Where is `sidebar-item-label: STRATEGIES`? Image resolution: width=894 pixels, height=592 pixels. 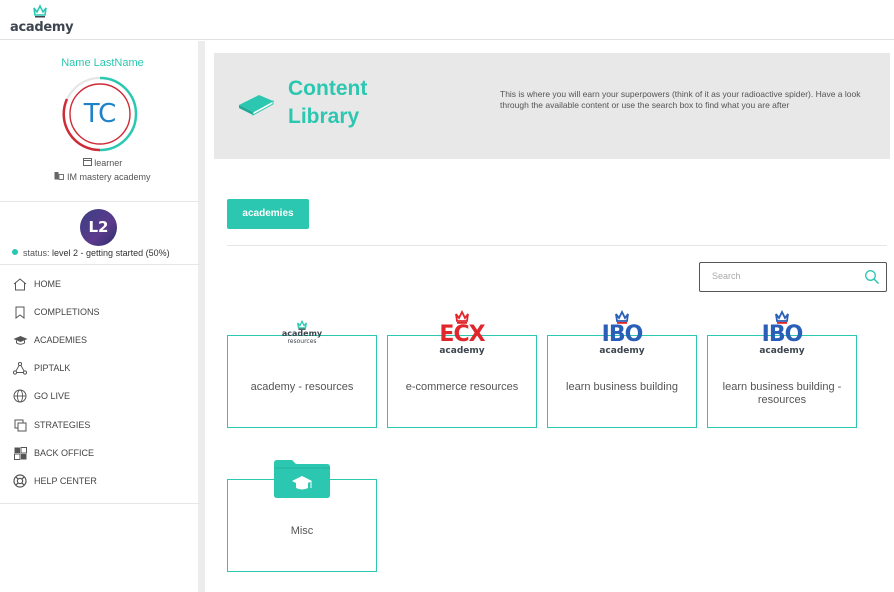 sidebar-item-label: STRATEGIES is located at coordinates (62, 425).